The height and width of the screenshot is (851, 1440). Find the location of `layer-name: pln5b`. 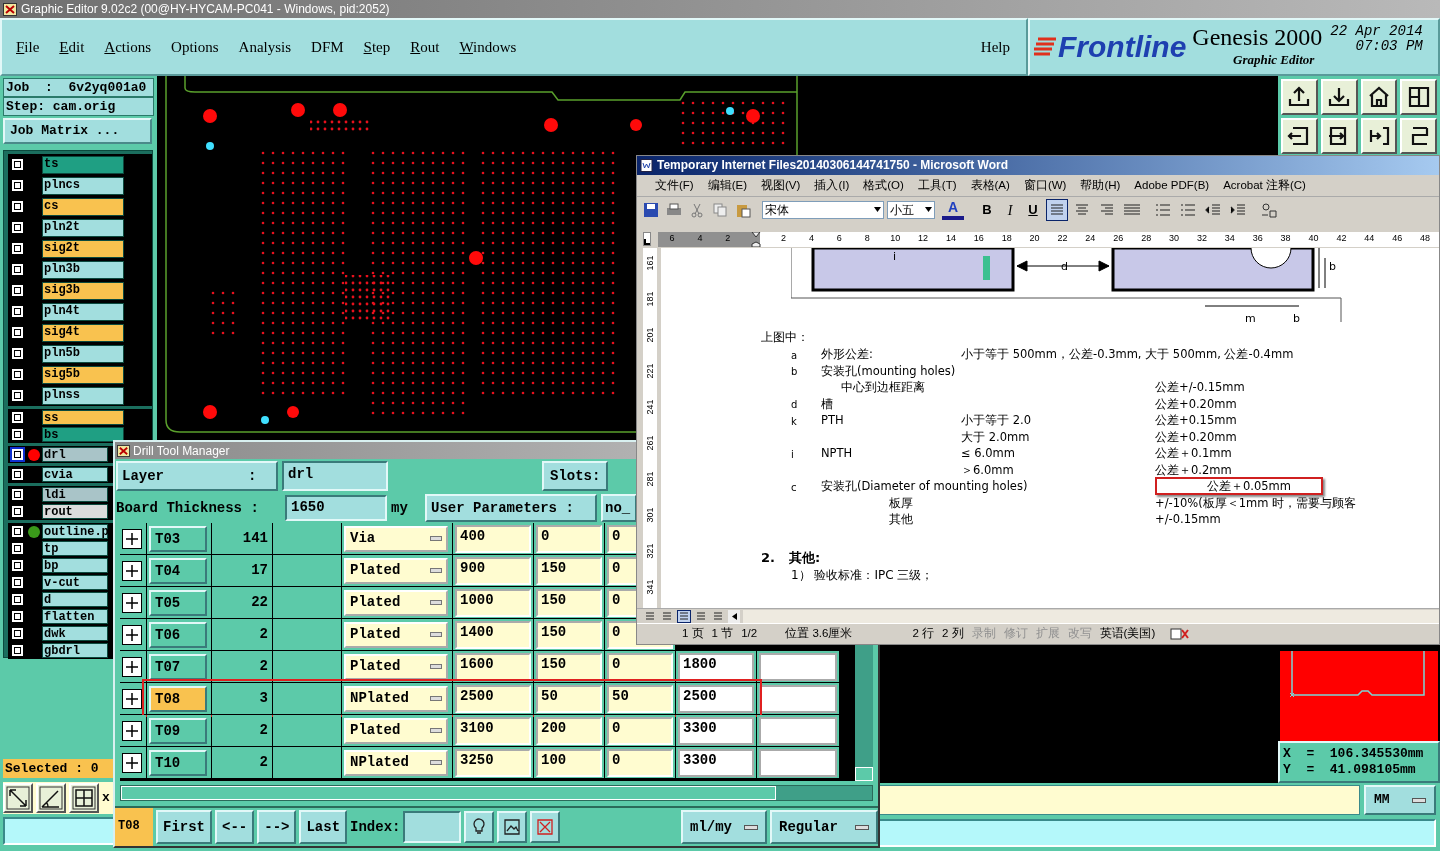

layer-name: pln5b is located at coordinates (83, 353).